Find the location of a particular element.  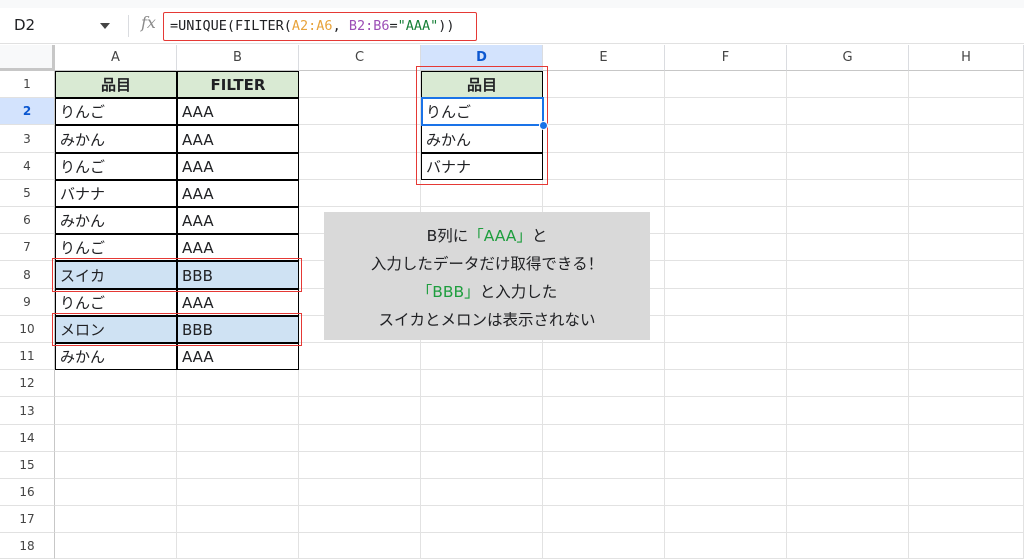

name-box: D2 is located at coordinates (62, 26).